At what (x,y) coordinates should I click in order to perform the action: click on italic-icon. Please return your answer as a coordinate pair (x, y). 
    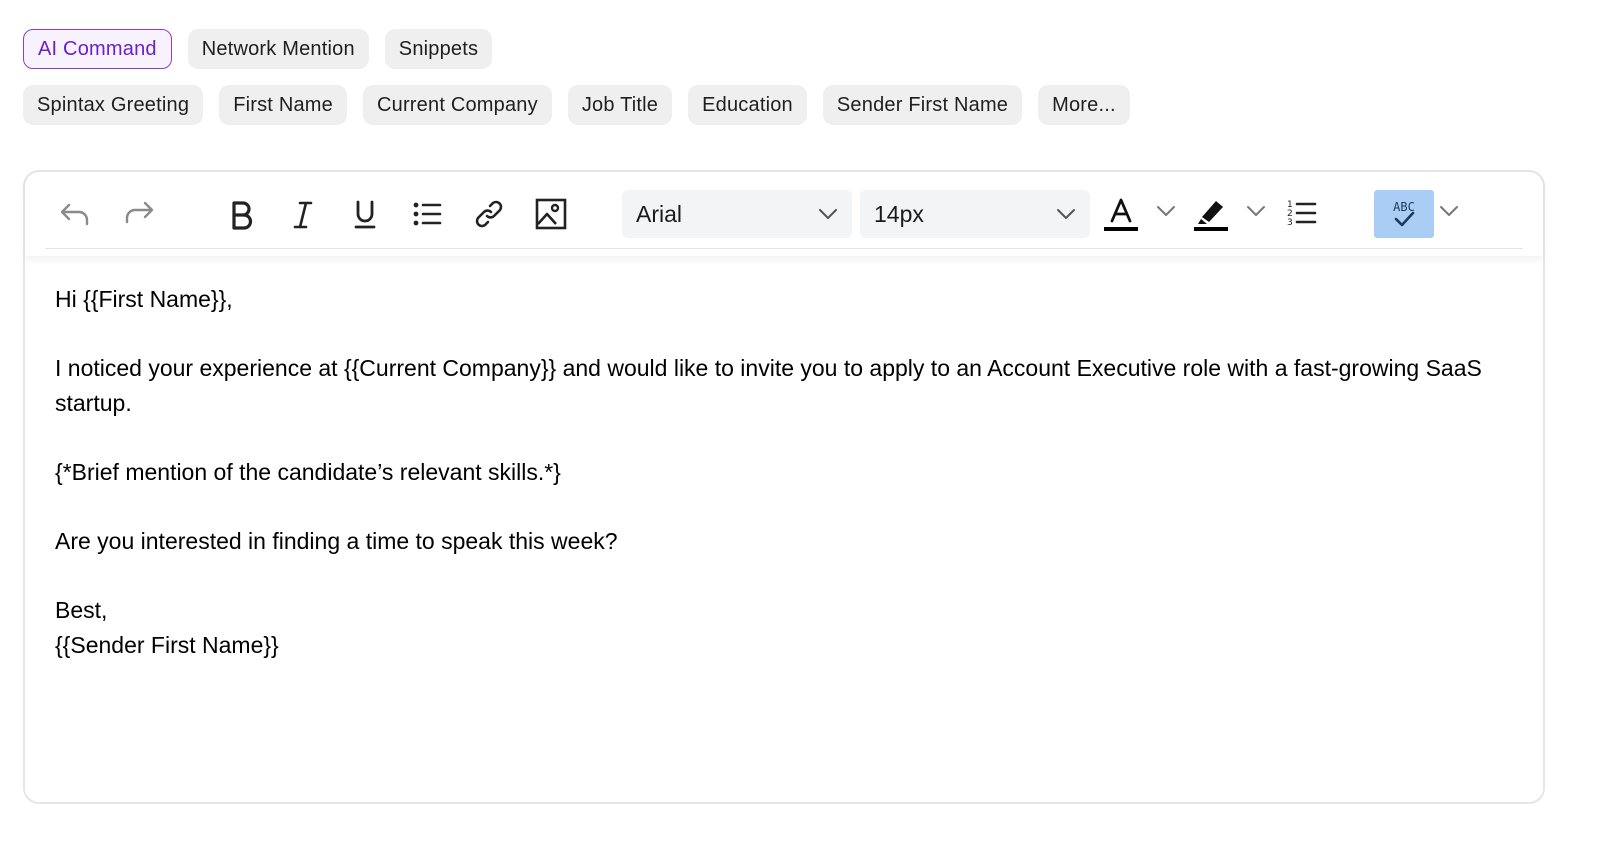
    Looking at the image, I should click on (303, 215).